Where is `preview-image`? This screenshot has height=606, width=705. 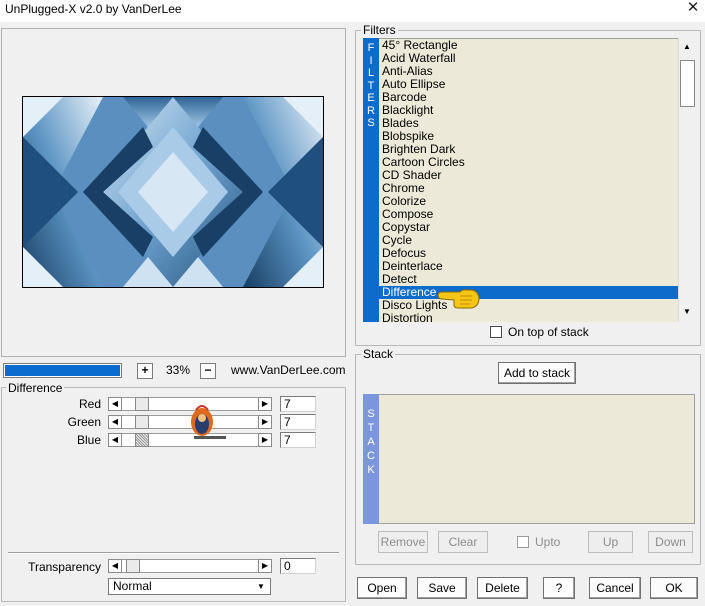
preview-image is located at coordinates (173, 192).